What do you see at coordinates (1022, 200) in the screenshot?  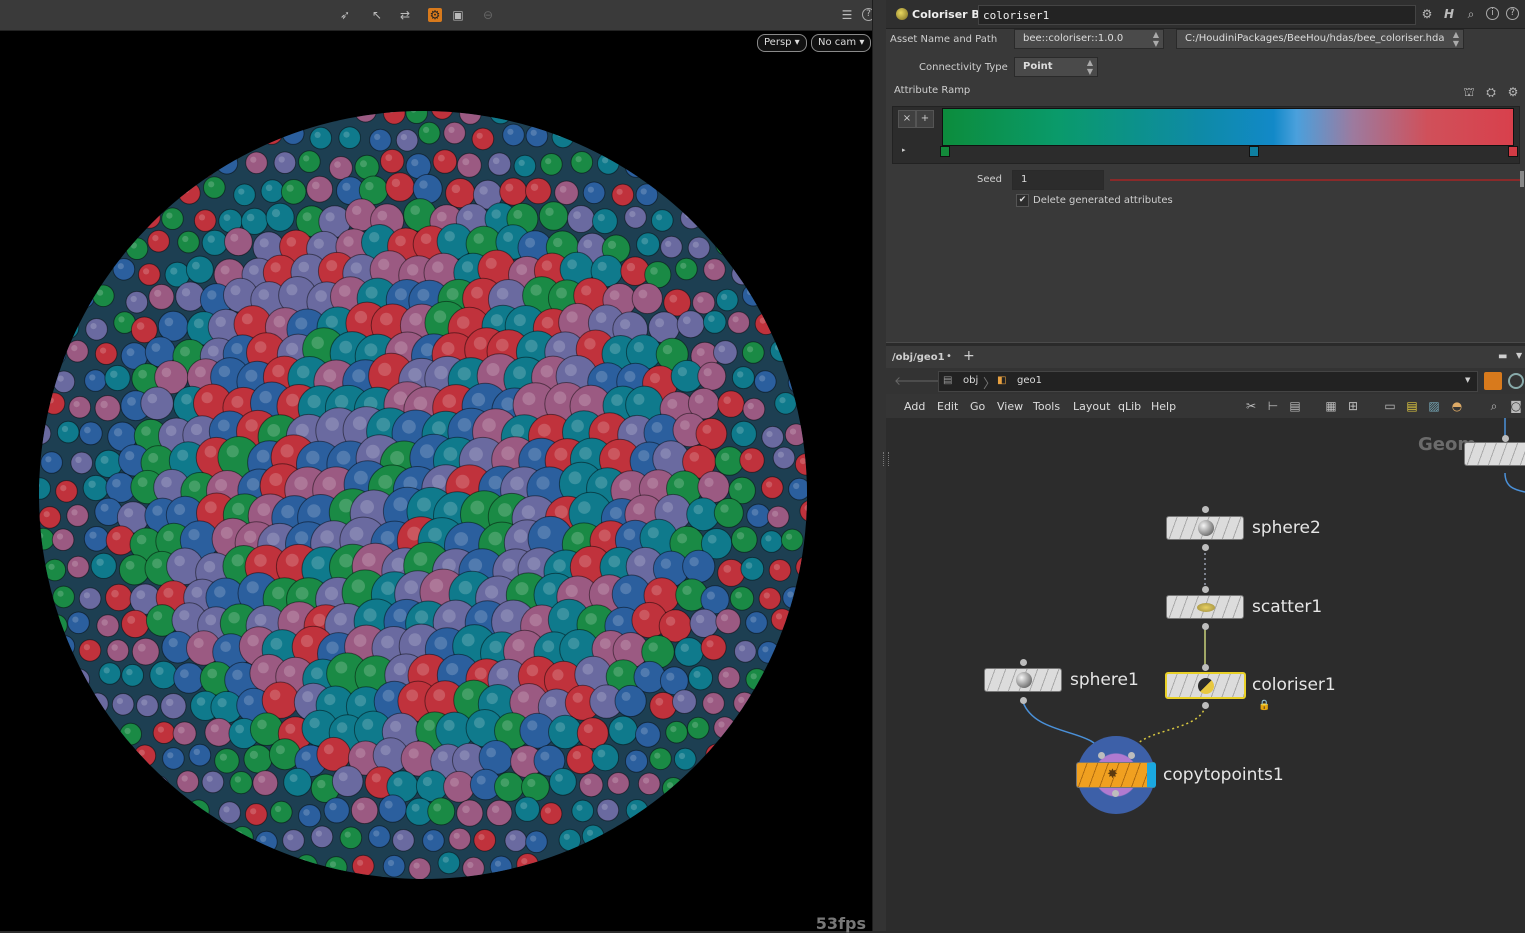 I see `delete-attributes-checkbox: ✔` at bounding box center [1022, 200].